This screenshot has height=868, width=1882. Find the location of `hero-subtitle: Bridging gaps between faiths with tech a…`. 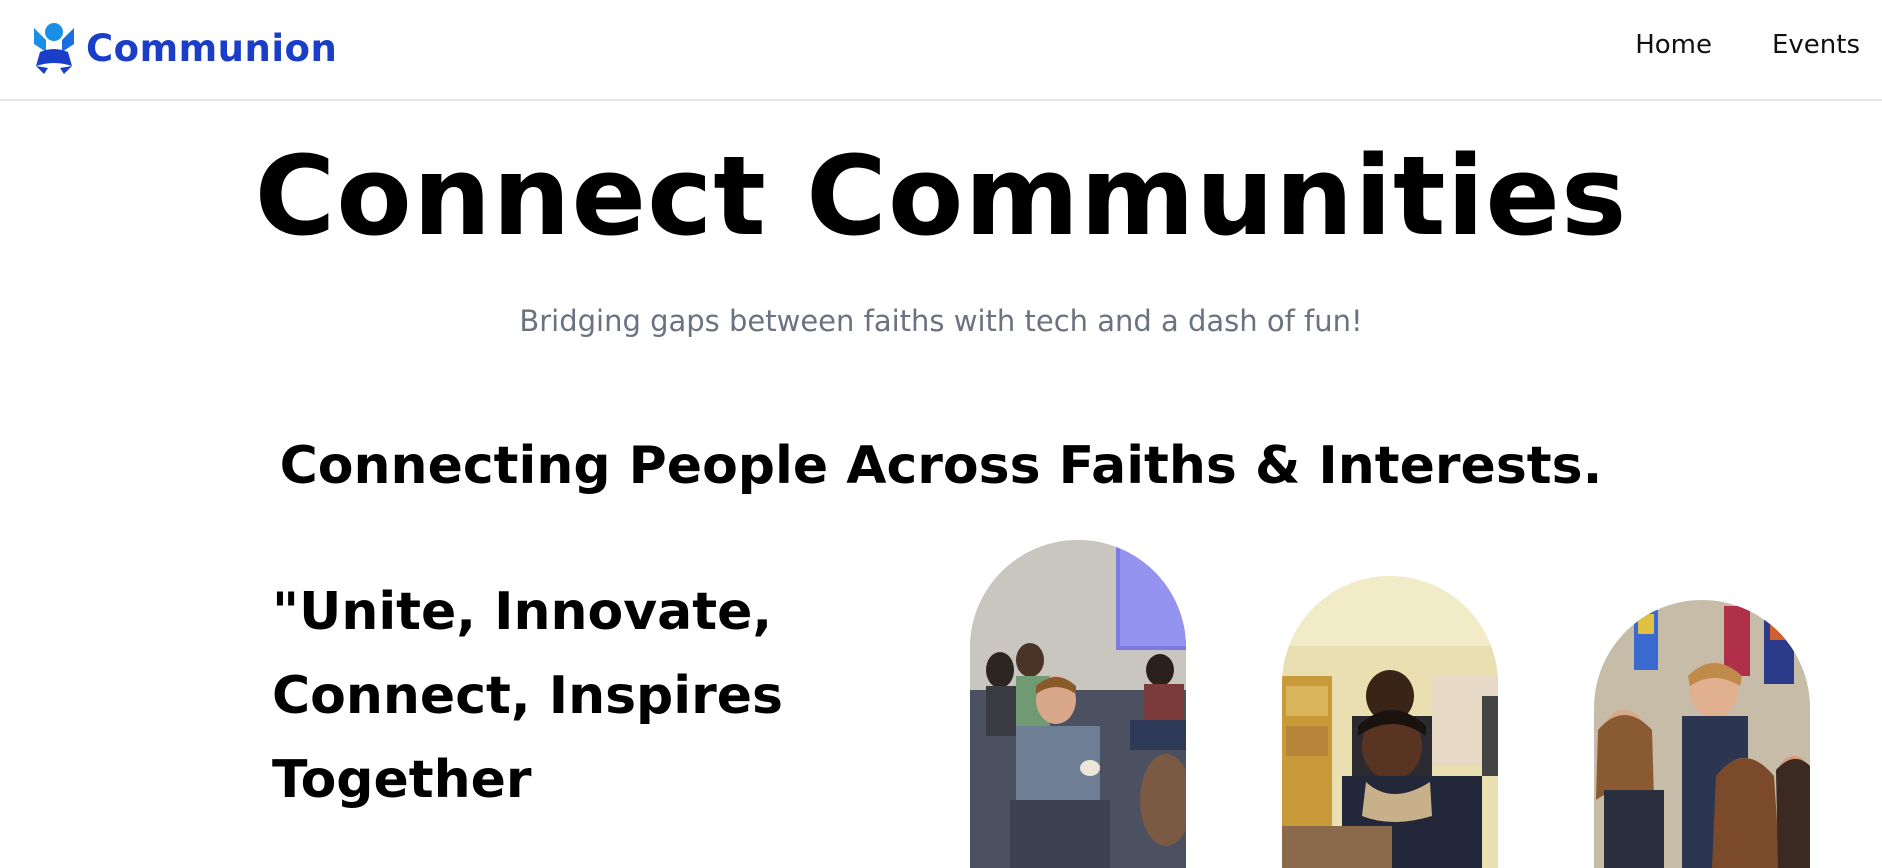

hero-subtitle: Bridging gaps between faiths with tech a… is located at coordinates (941, 321).